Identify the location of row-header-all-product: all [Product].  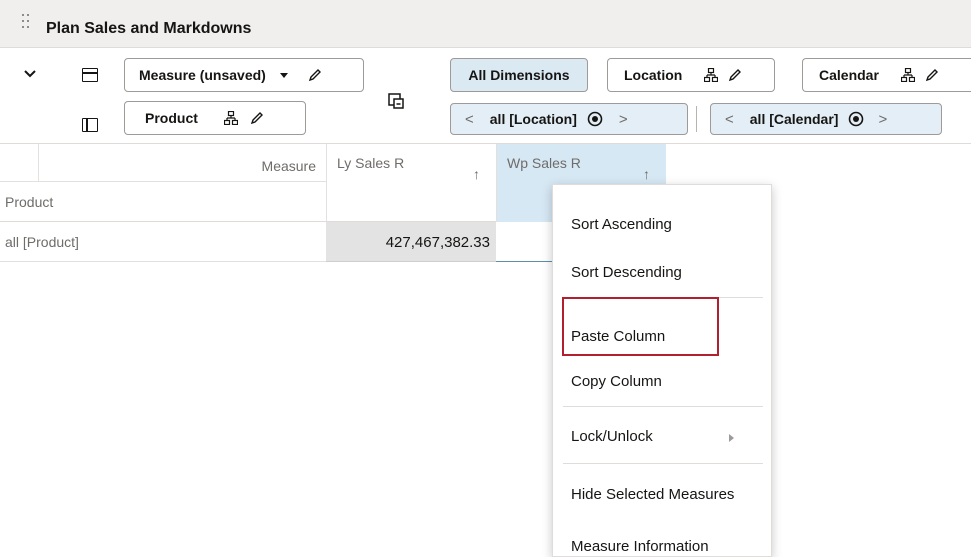
(163, 242).